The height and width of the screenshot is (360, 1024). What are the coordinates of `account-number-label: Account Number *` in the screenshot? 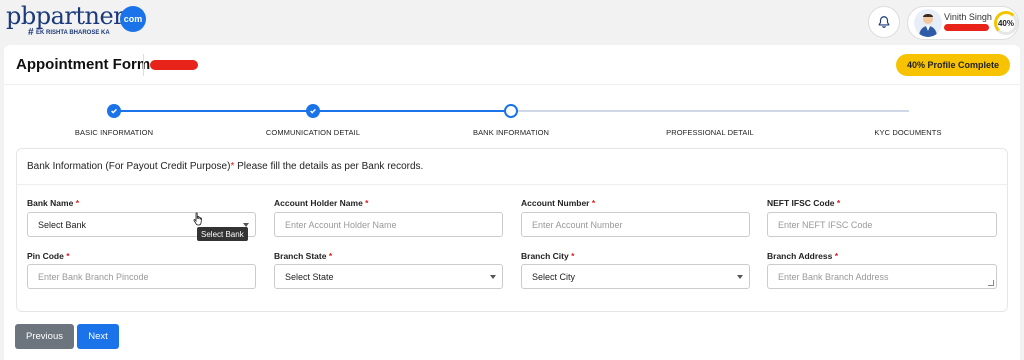 It's located at (558, 203).